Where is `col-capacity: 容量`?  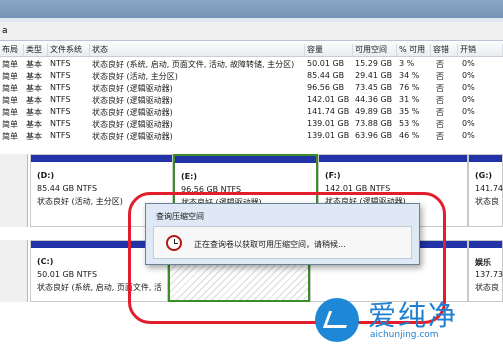
col-capacity: 容量 is located at coordinates (329, 50).